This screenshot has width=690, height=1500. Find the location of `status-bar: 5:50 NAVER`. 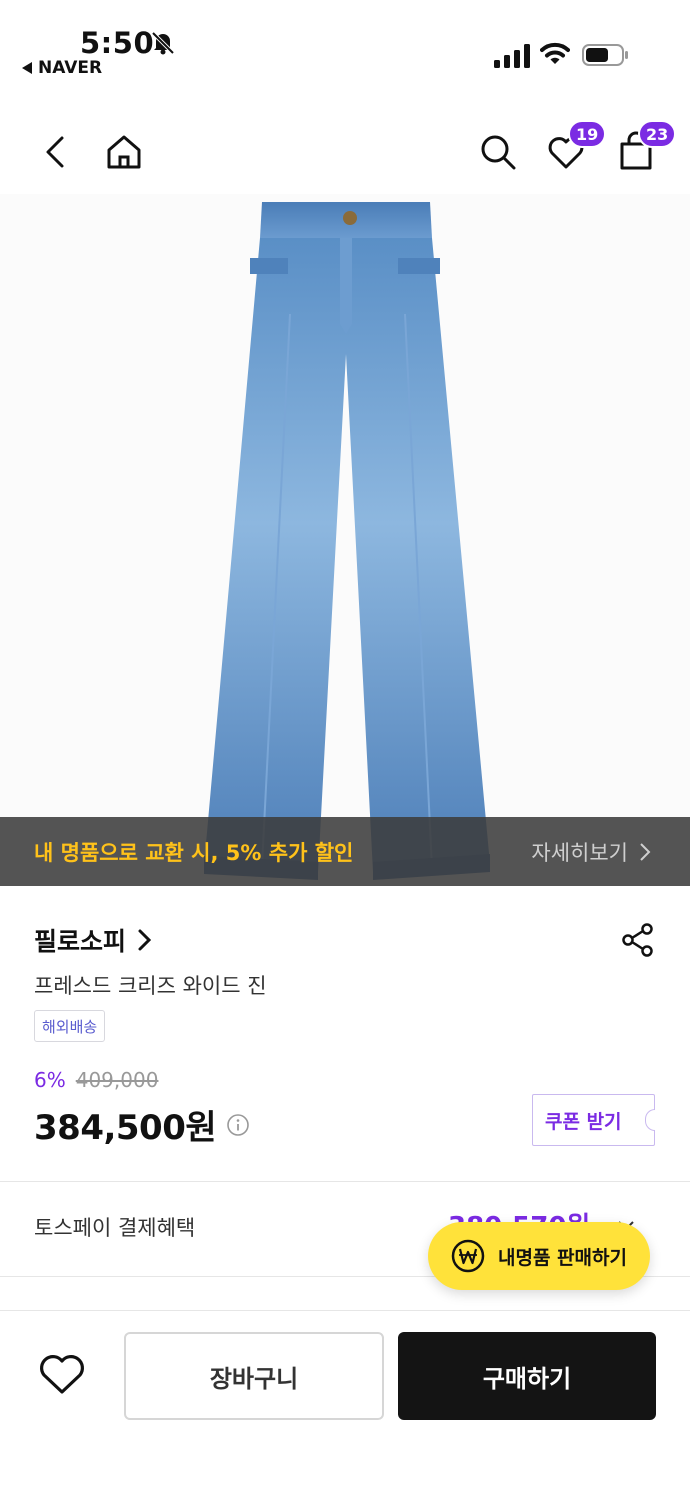

status-bar: 5:50 NAVER is located at coordinates (345, 48).